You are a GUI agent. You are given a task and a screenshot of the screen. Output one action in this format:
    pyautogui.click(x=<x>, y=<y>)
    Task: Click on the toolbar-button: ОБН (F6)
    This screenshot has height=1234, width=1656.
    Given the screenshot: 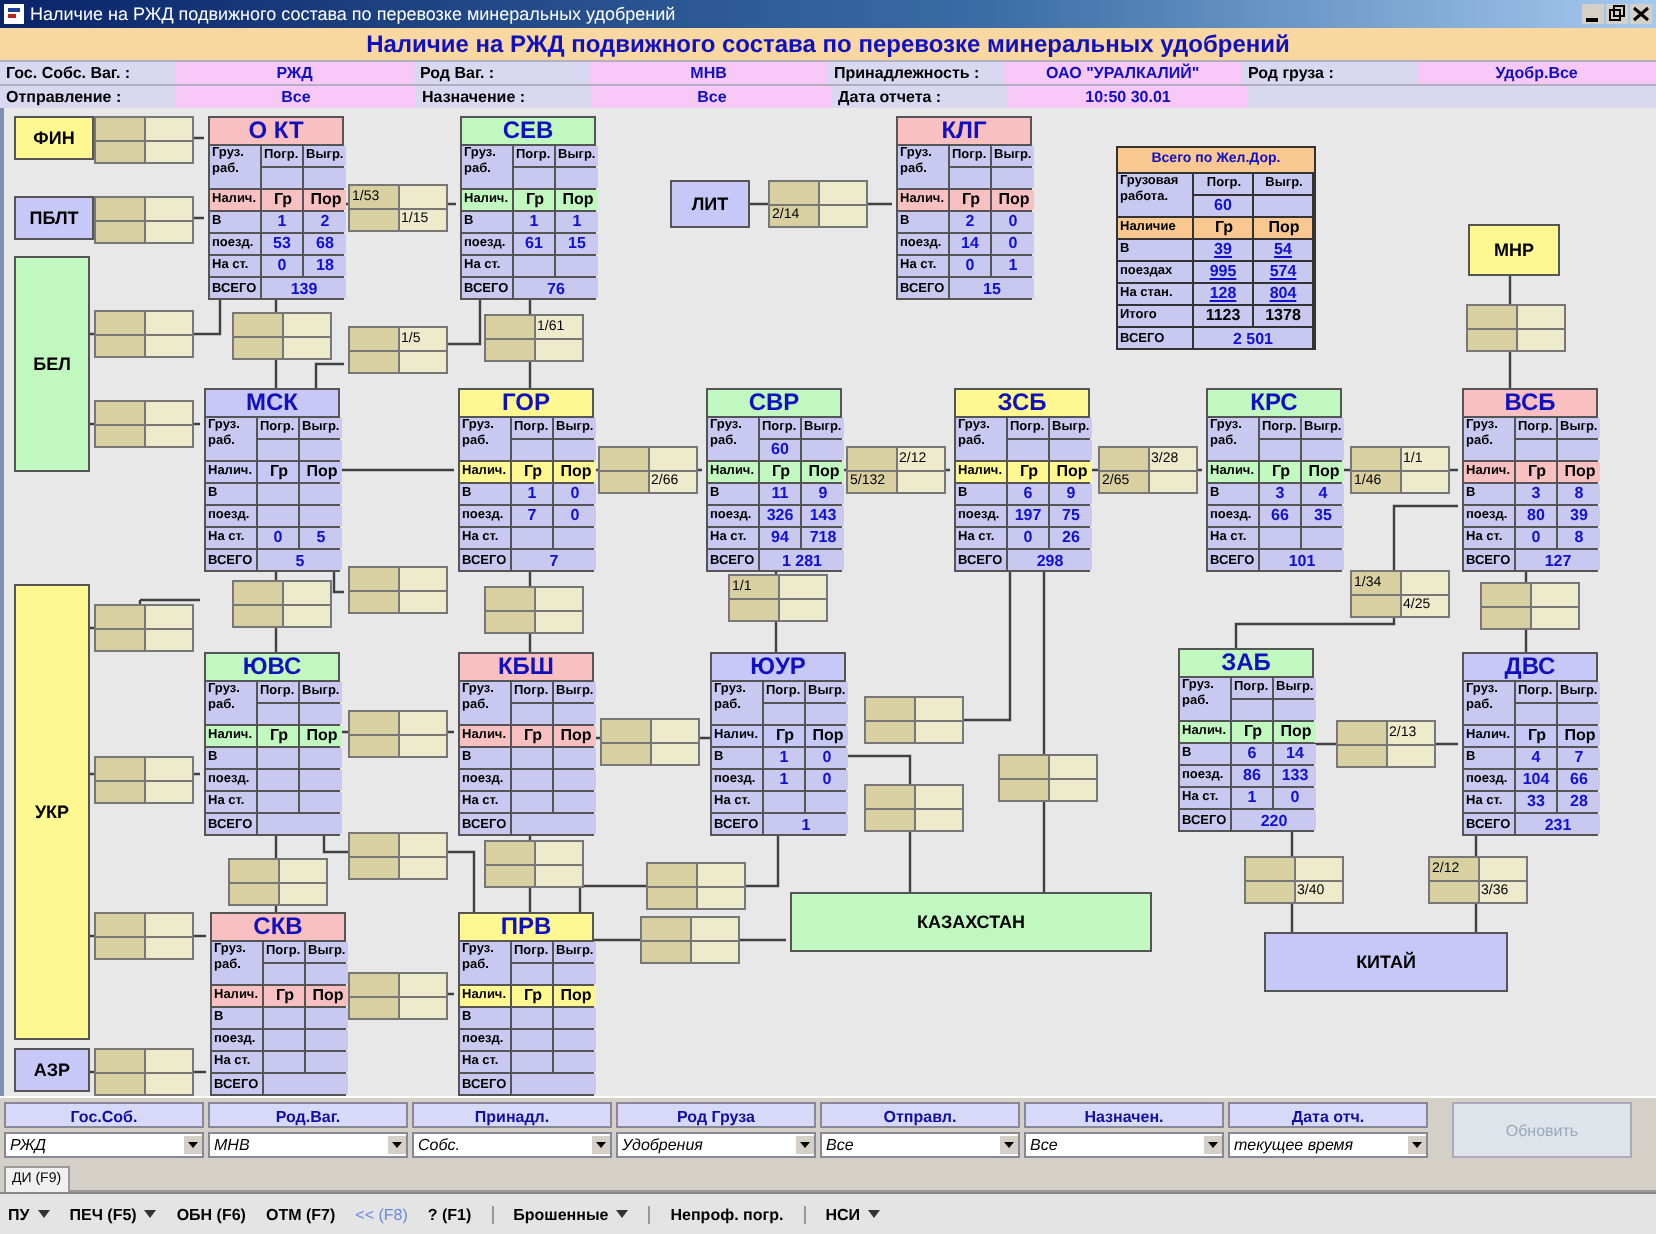 What is the action you would take?
    pyautogui.click(x=211, y=1214)
    